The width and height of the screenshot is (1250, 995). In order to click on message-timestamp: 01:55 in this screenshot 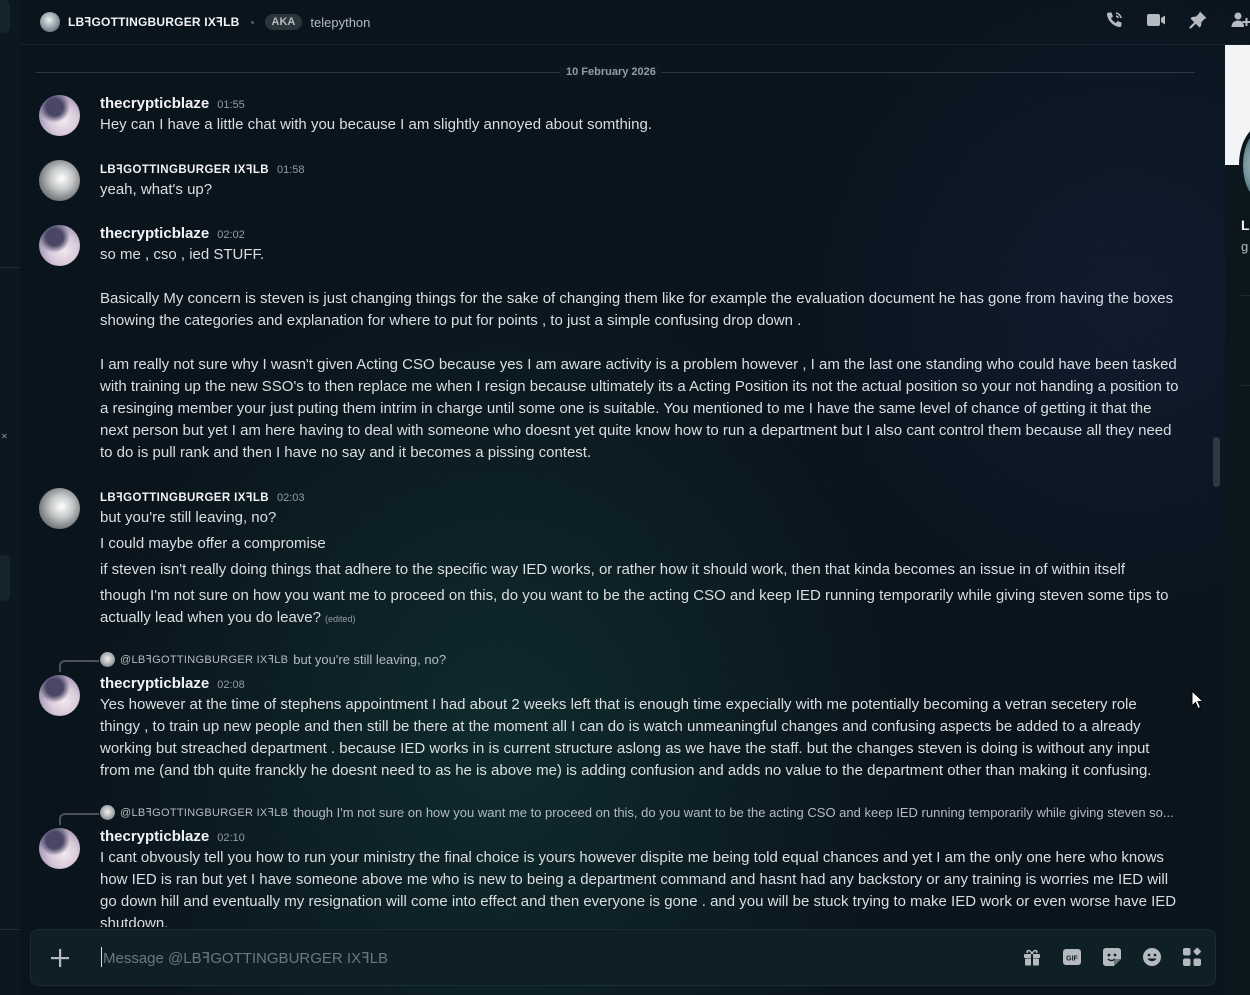, I will do `click(231, 105)`.